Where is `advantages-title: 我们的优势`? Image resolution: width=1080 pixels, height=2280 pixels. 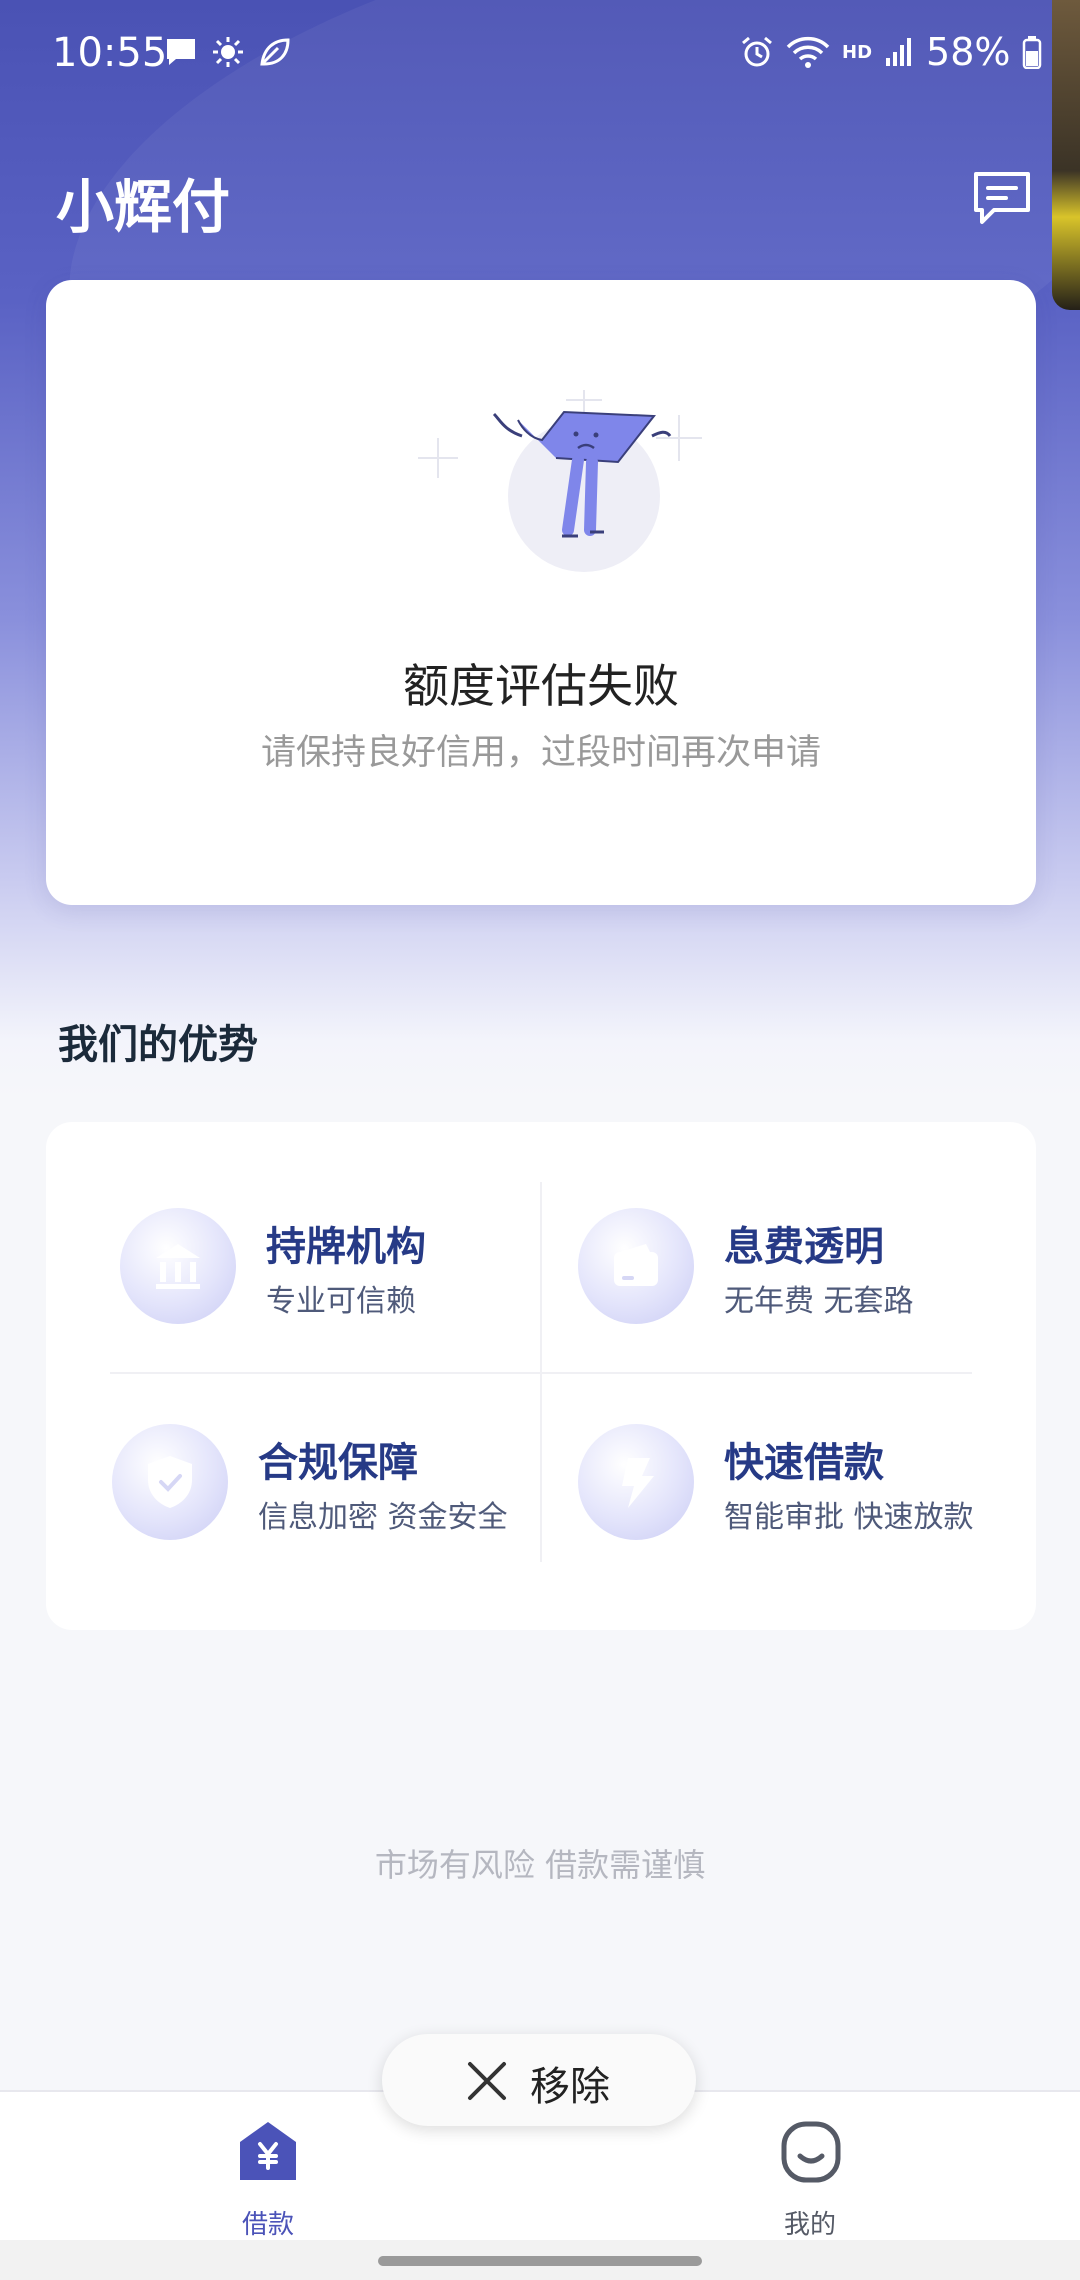
advantages-title: 我们的优势 is located at coordinates (158, 1045).